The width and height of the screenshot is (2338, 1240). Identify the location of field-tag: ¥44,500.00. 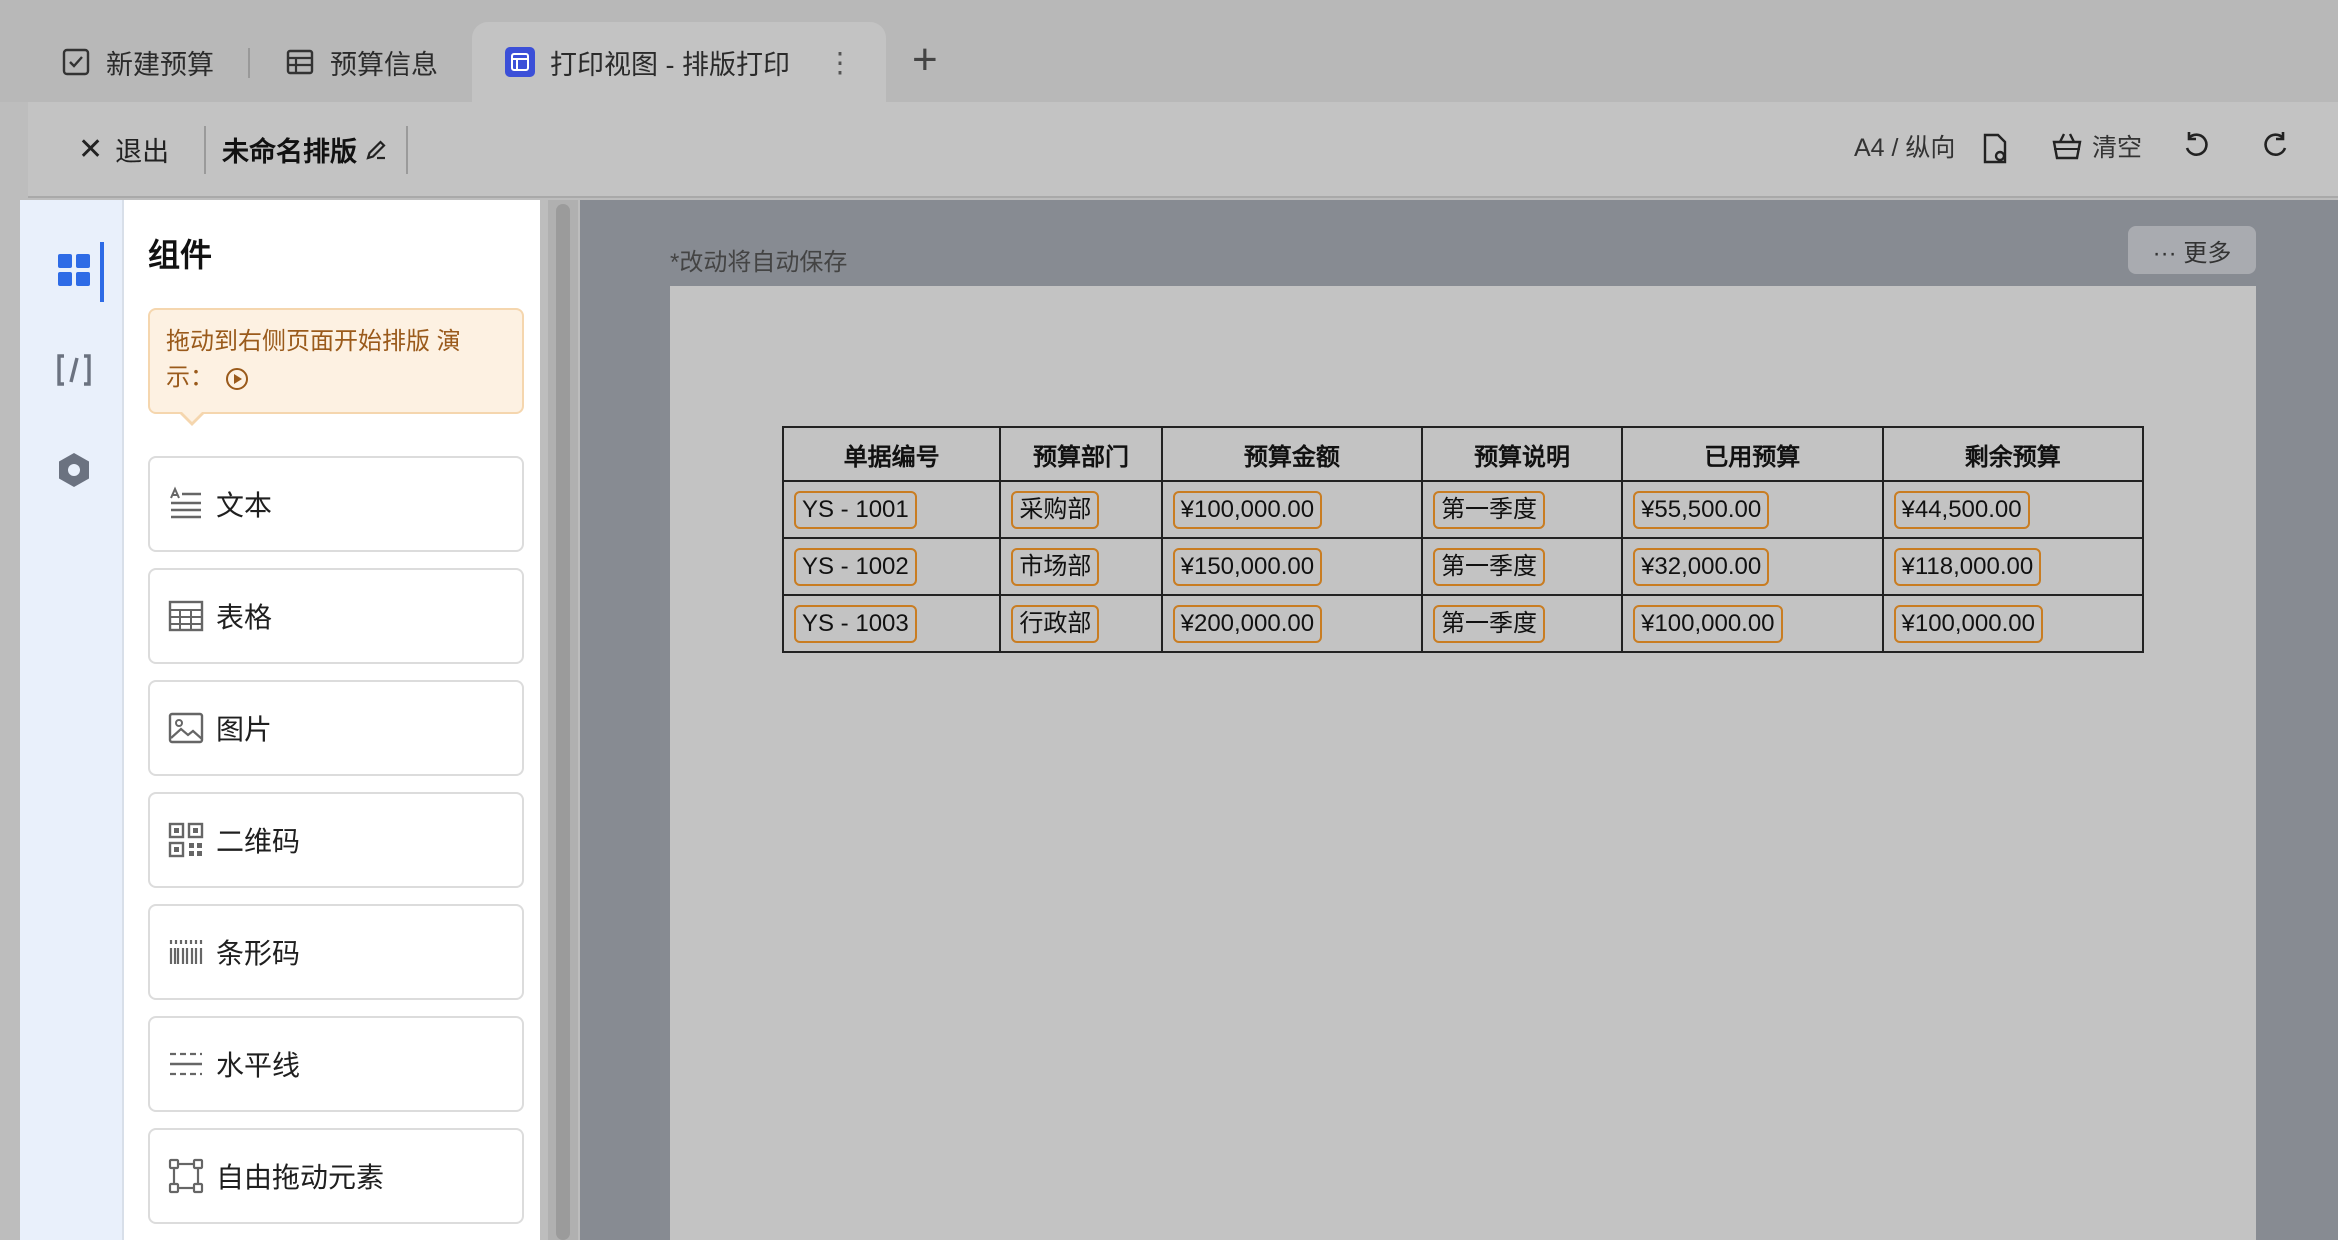
(1961, 509).